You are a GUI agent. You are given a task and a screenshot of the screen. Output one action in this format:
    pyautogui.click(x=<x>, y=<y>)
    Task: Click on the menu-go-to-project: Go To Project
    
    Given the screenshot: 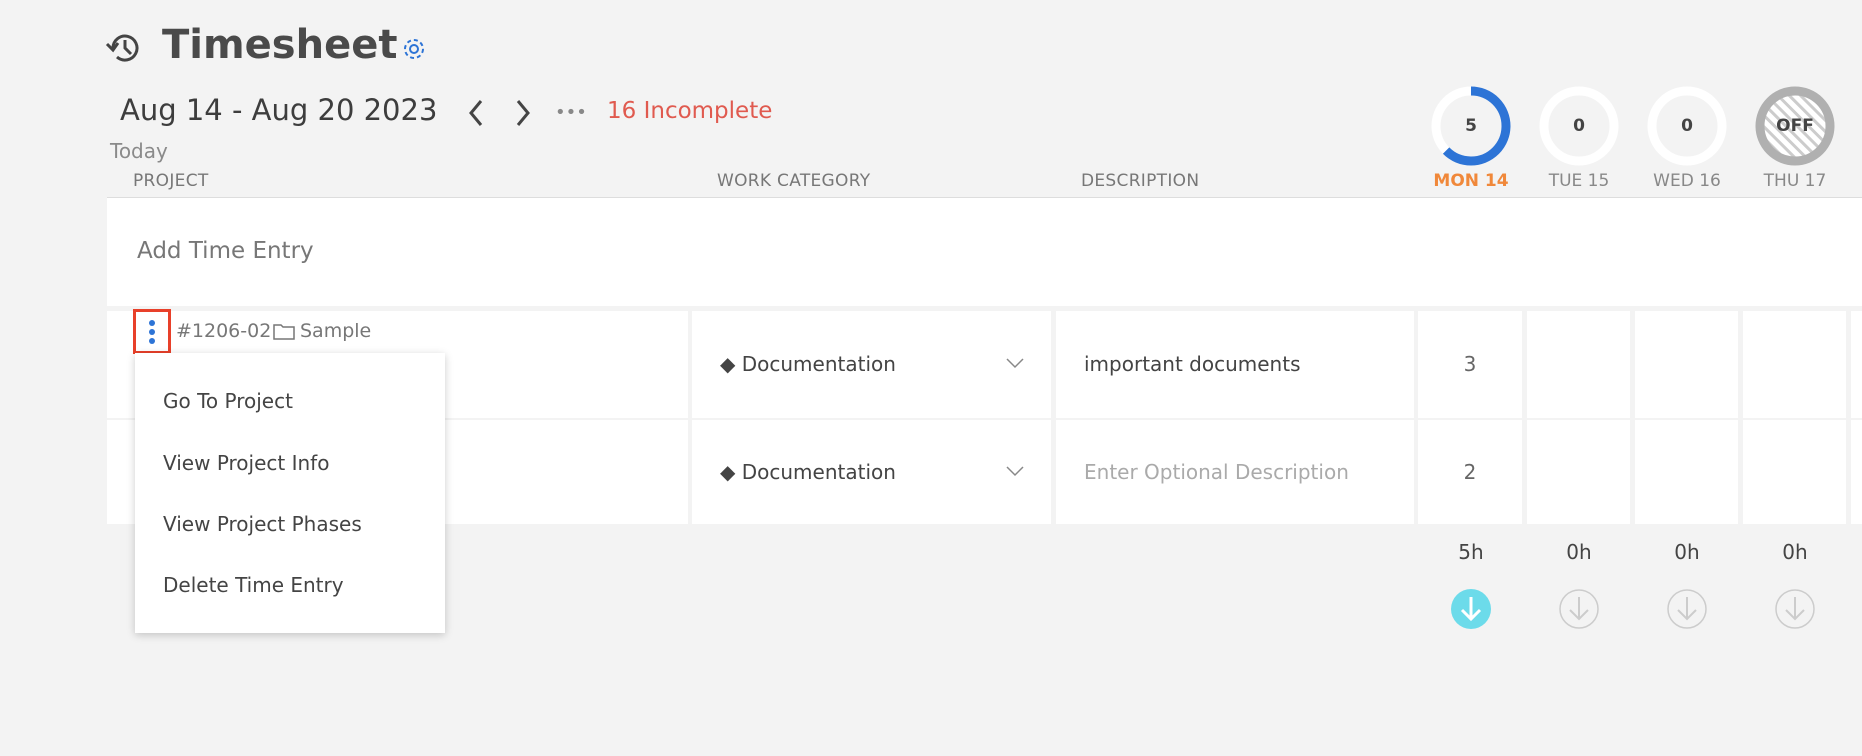 What is the action you would take?
    pyautogui.click(x=228, y=401)
    